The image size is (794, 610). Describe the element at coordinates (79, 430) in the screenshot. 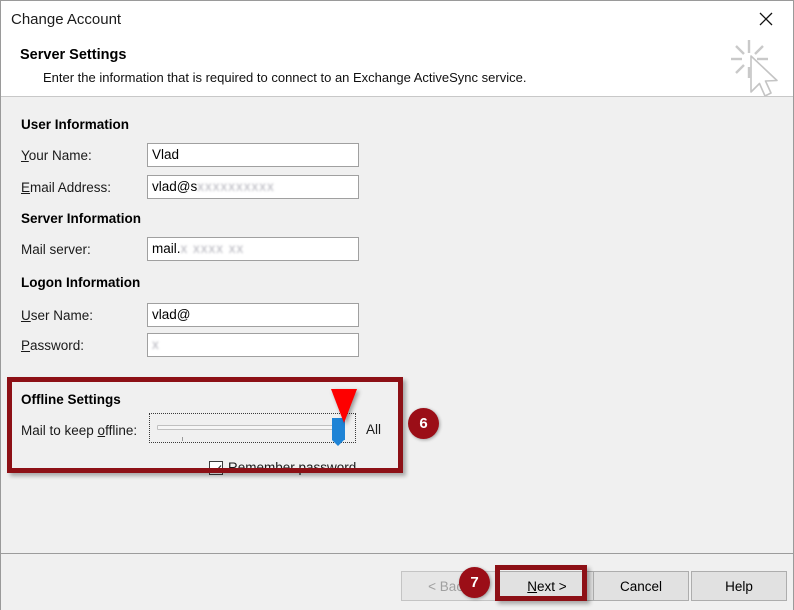

I see `label-mail-to-keep-offline: Mail to keep offline:` at that location.